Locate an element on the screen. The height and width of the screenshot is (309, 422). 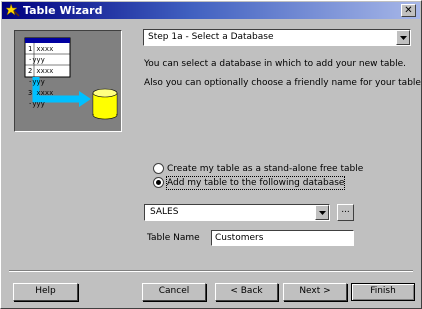
separator is located at coordinates (211, 271).